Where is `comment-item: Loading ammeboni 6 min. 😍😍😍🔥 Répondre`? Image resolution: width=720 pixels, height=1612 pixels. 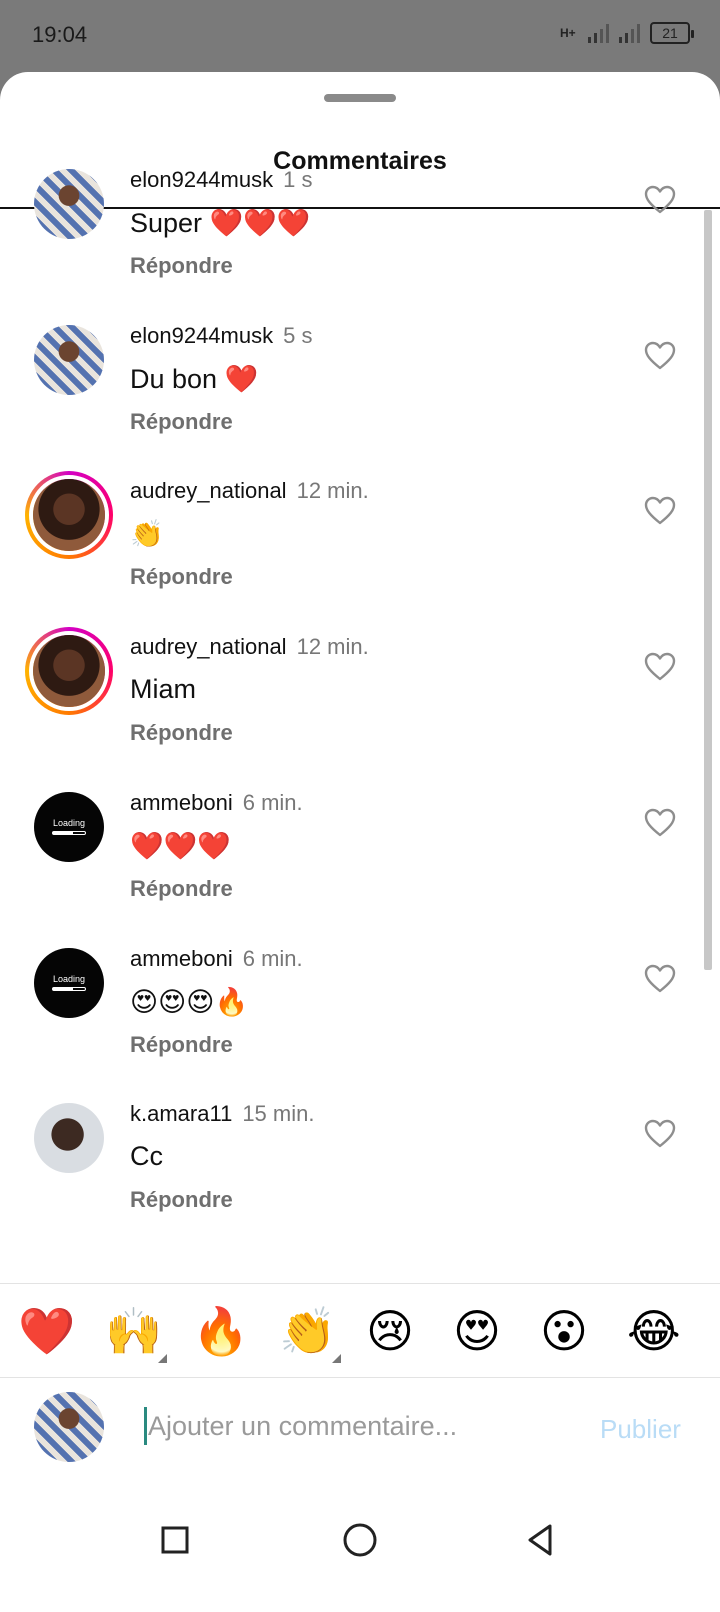 comment-item: Loading ammeboni 6 min. 😍😍😍🔥 Répondre is located at coordinates (360, 1004).